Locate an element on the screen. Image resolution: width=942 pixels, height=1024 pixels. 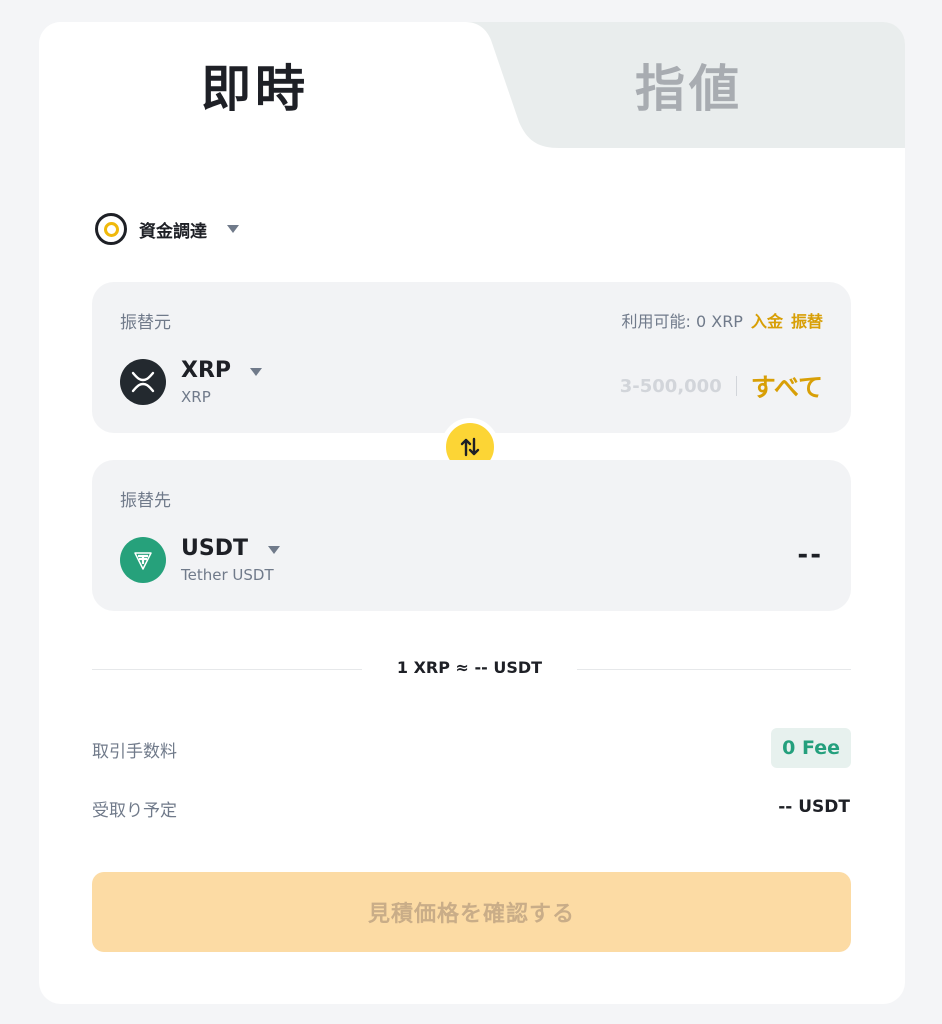
deposit-link: 入金 is located at coordinates (767, 320).